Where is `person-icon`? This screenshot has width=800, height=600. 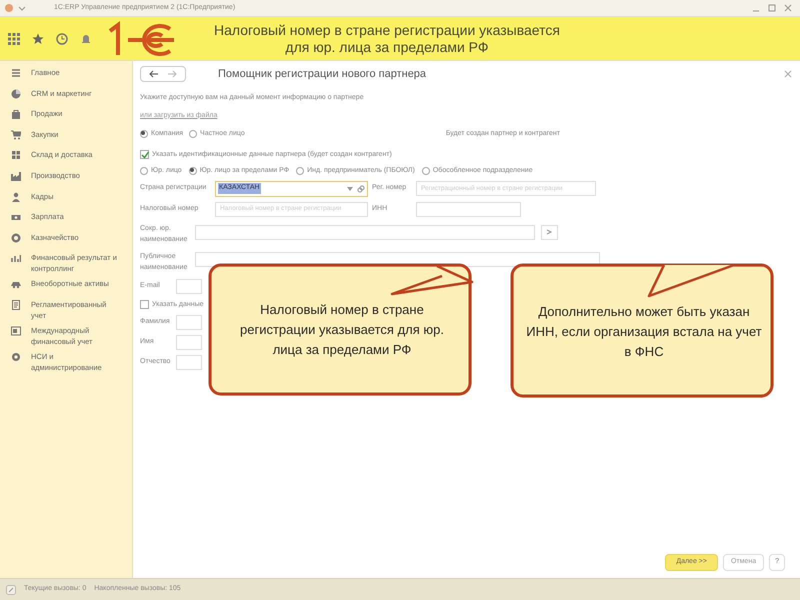
person-icon is located at coordinates (16, 197).